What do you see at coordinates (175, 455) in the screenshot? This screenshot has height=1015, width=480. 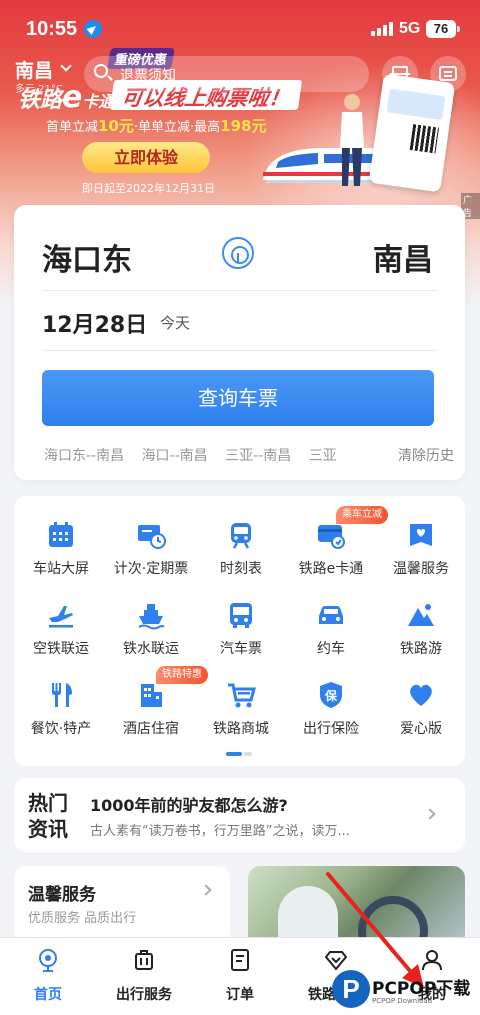 I see `history-item: 海口--南昌` at bounding box center [175, 455].